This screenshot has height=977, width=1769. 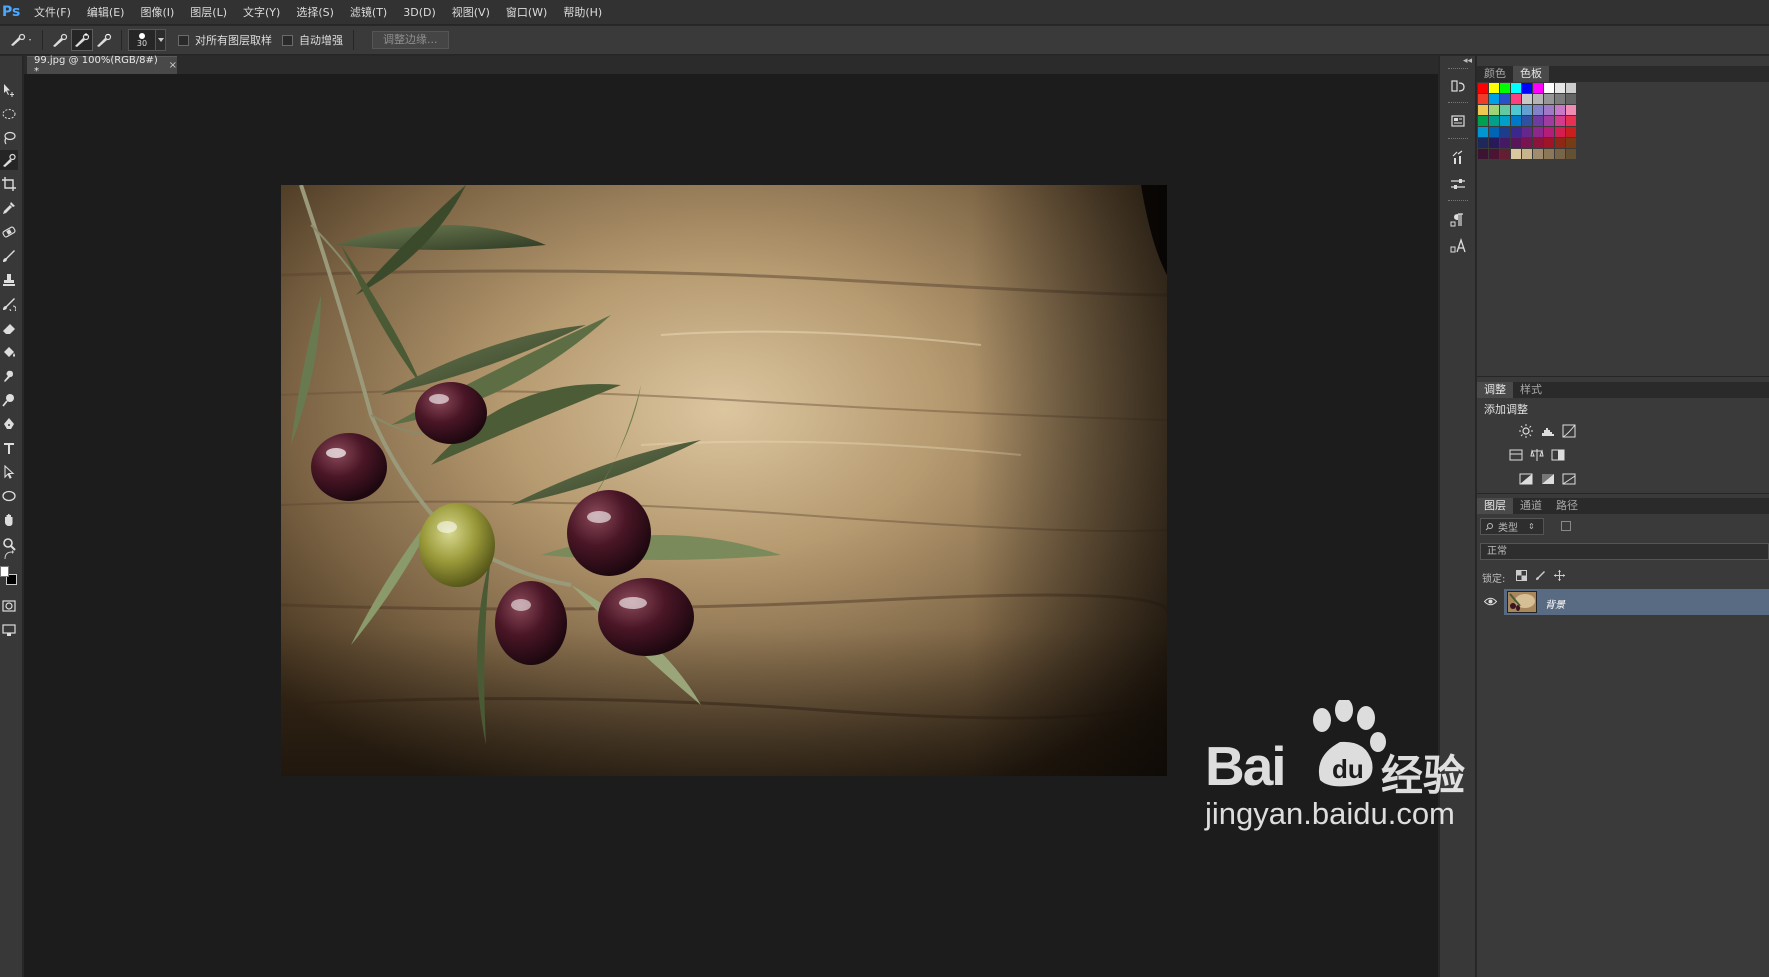 I want to click on brush-panel-button, so click(x=1458, y=158).